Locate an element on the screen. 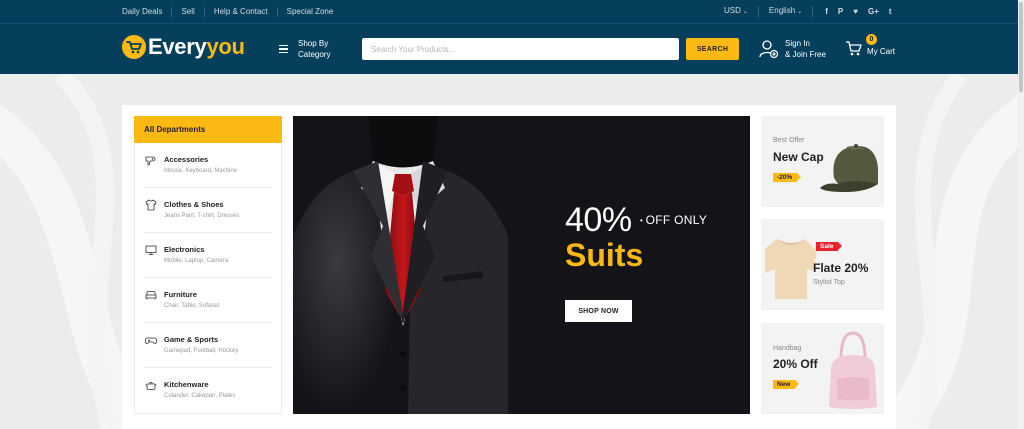 This screenshot has width=1024, height=429. banner-headline: Suits is located at coordinates (604, 255).